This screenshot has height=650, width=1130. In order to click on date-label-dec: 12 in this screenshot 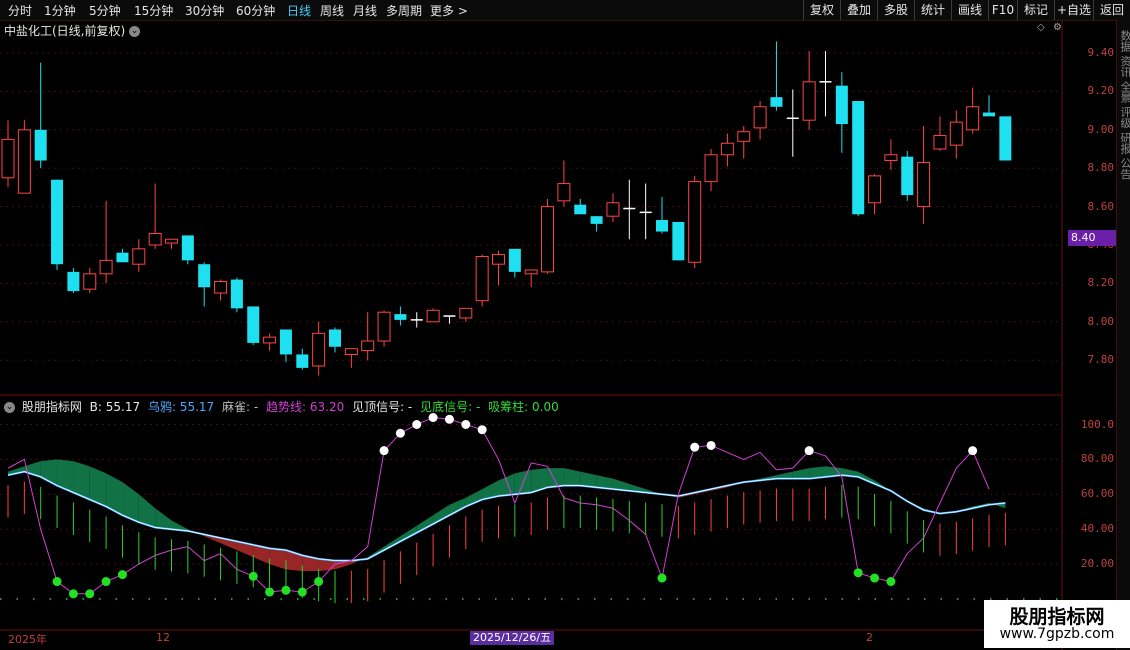, I will do `click(163, 637)`.